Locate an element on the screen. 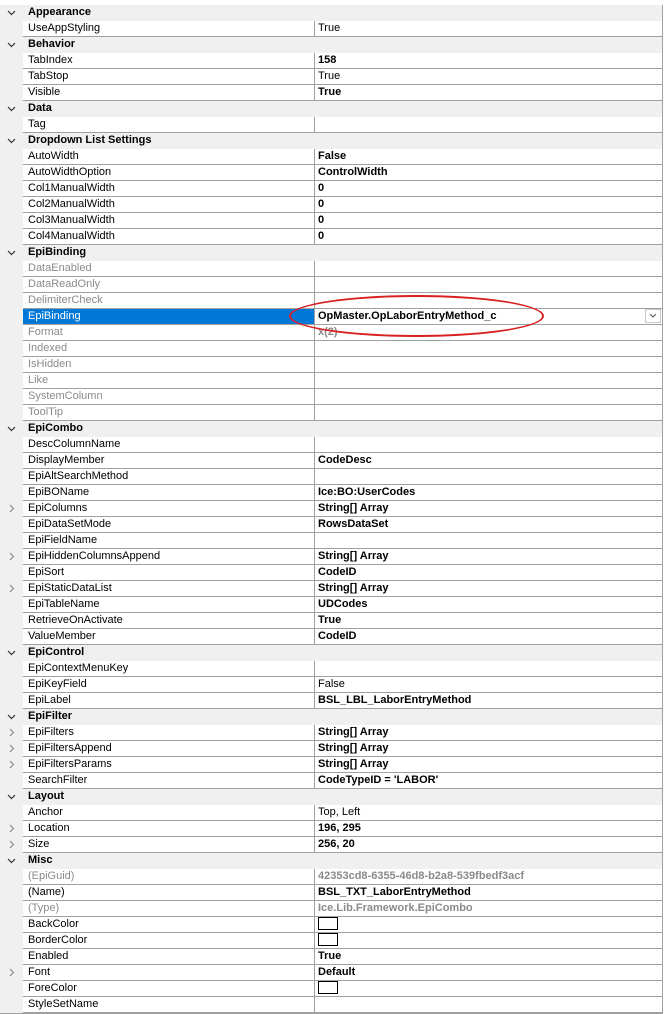 Image resolution: width=667 pixels, height=1014 pixels. property-name: Size is located at coordinates (169, 845).